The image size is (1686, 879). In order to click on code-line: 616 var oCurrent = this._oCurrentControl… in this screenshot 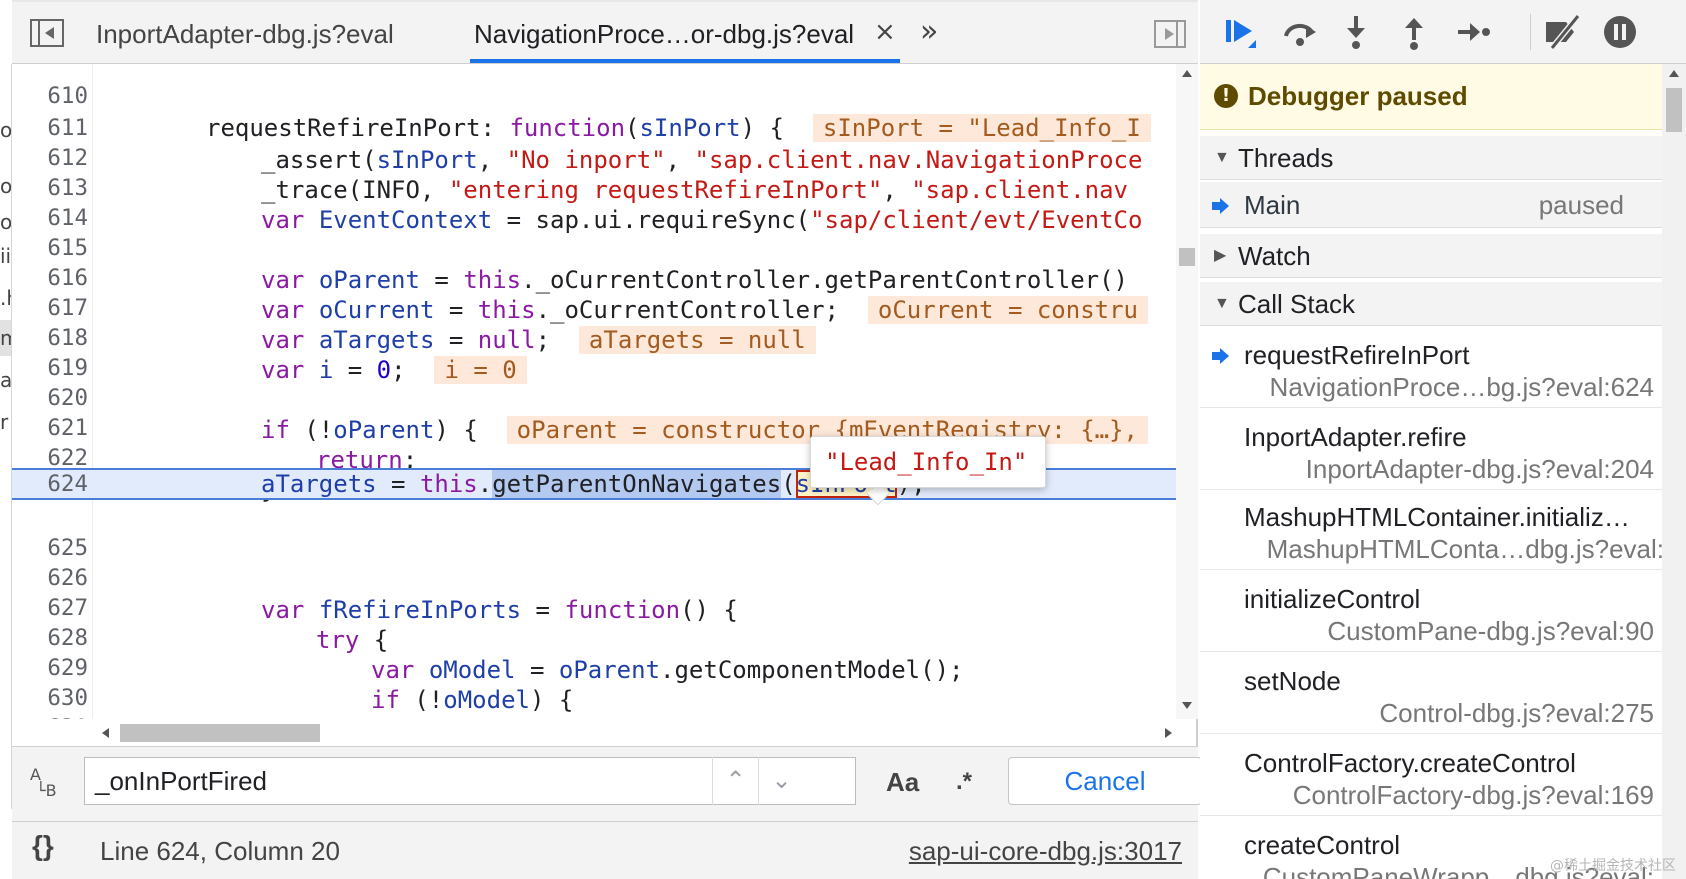, I will do `click(594, 277)`.